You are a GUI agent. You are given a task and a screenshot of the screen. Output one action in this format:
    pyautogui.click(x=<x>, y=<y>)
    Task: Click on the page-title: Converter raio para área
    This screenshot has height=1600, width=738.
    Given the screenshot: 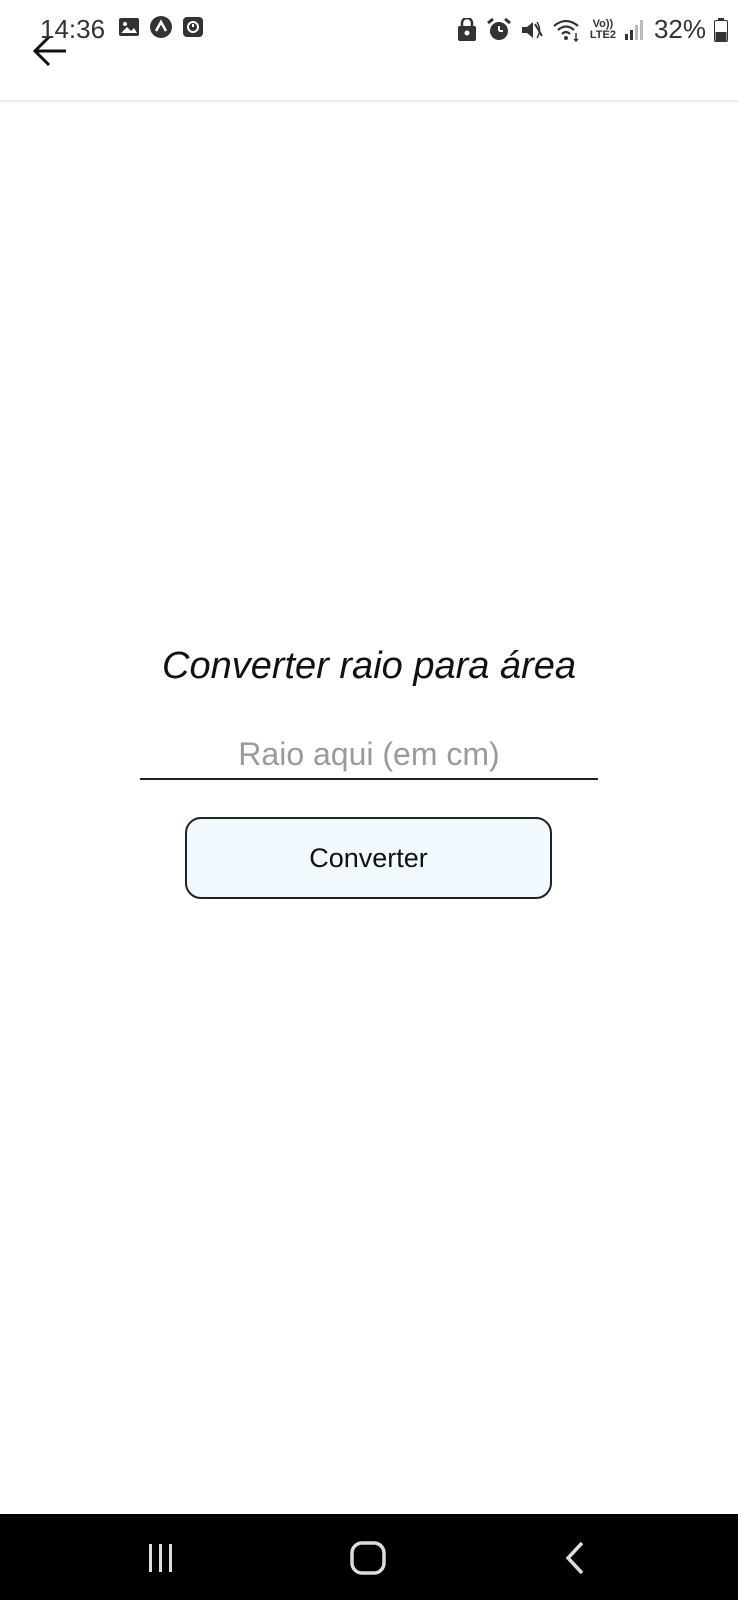 What is the action you would take?
    pyautogui.click(x=369, y=666)
    